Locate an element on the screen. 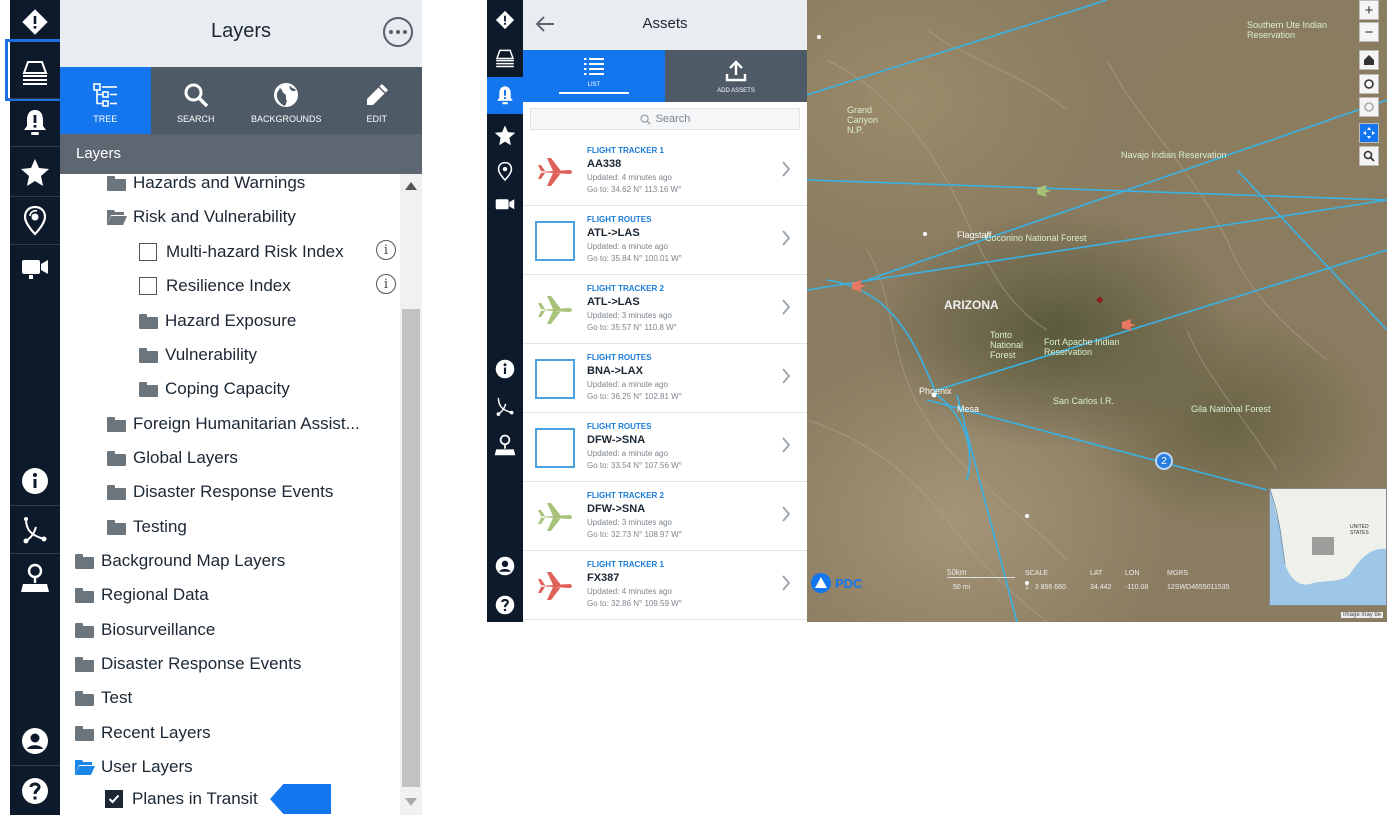  tree-item-resilience-index: Resilience Index is located at coordinates (215, 286).